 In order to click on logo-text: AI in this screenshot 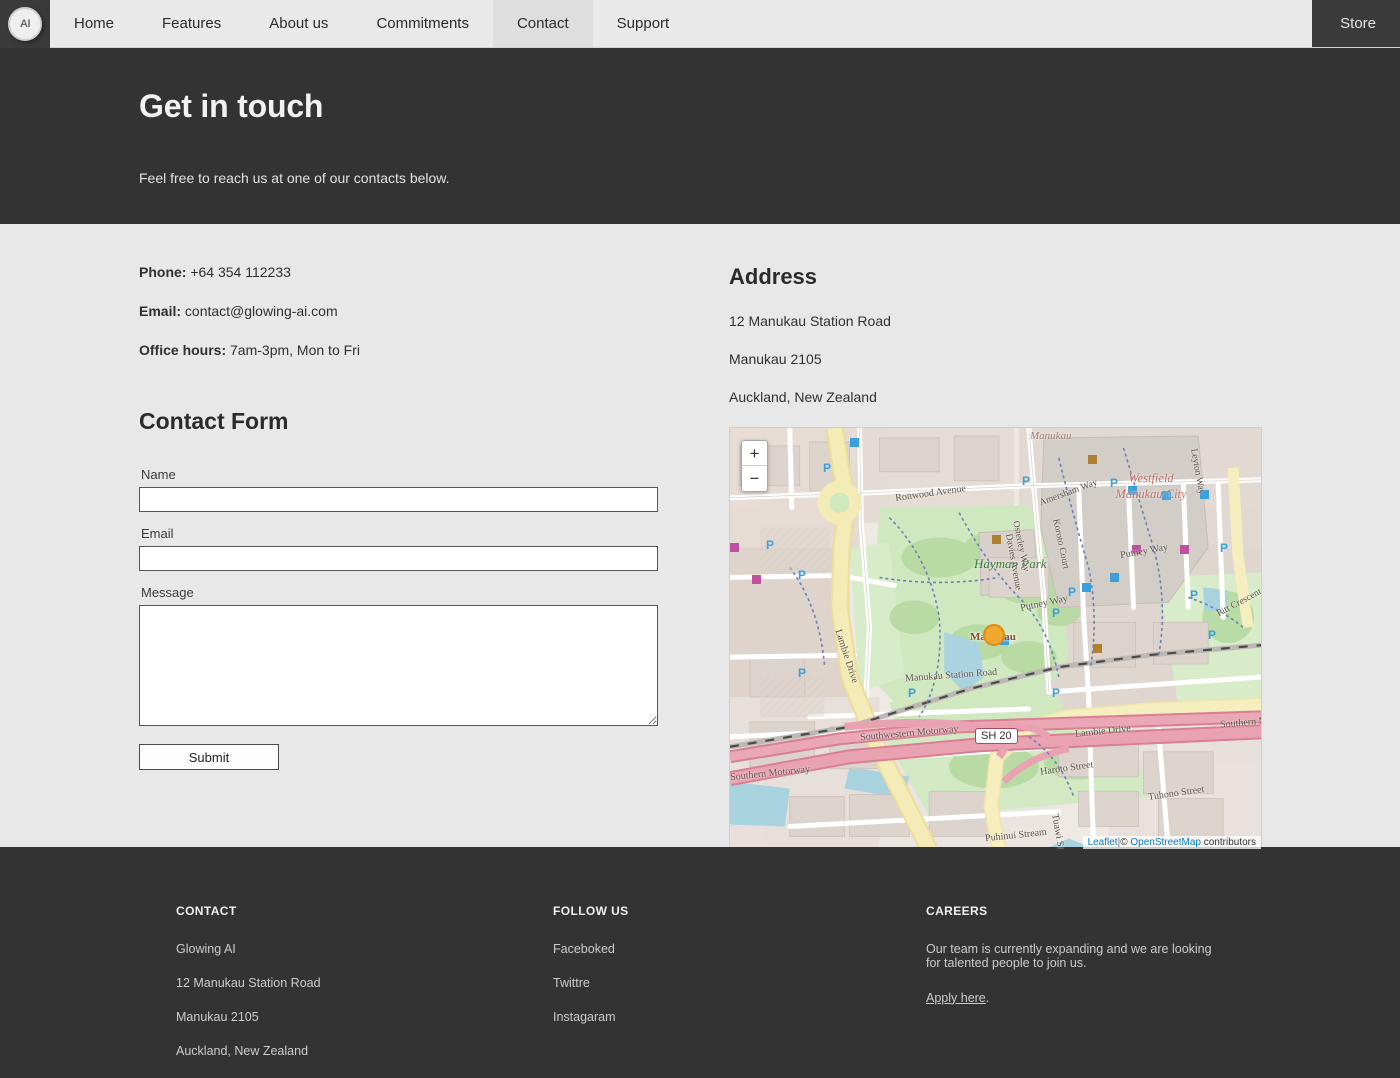, I will do `click(25, 24)`.